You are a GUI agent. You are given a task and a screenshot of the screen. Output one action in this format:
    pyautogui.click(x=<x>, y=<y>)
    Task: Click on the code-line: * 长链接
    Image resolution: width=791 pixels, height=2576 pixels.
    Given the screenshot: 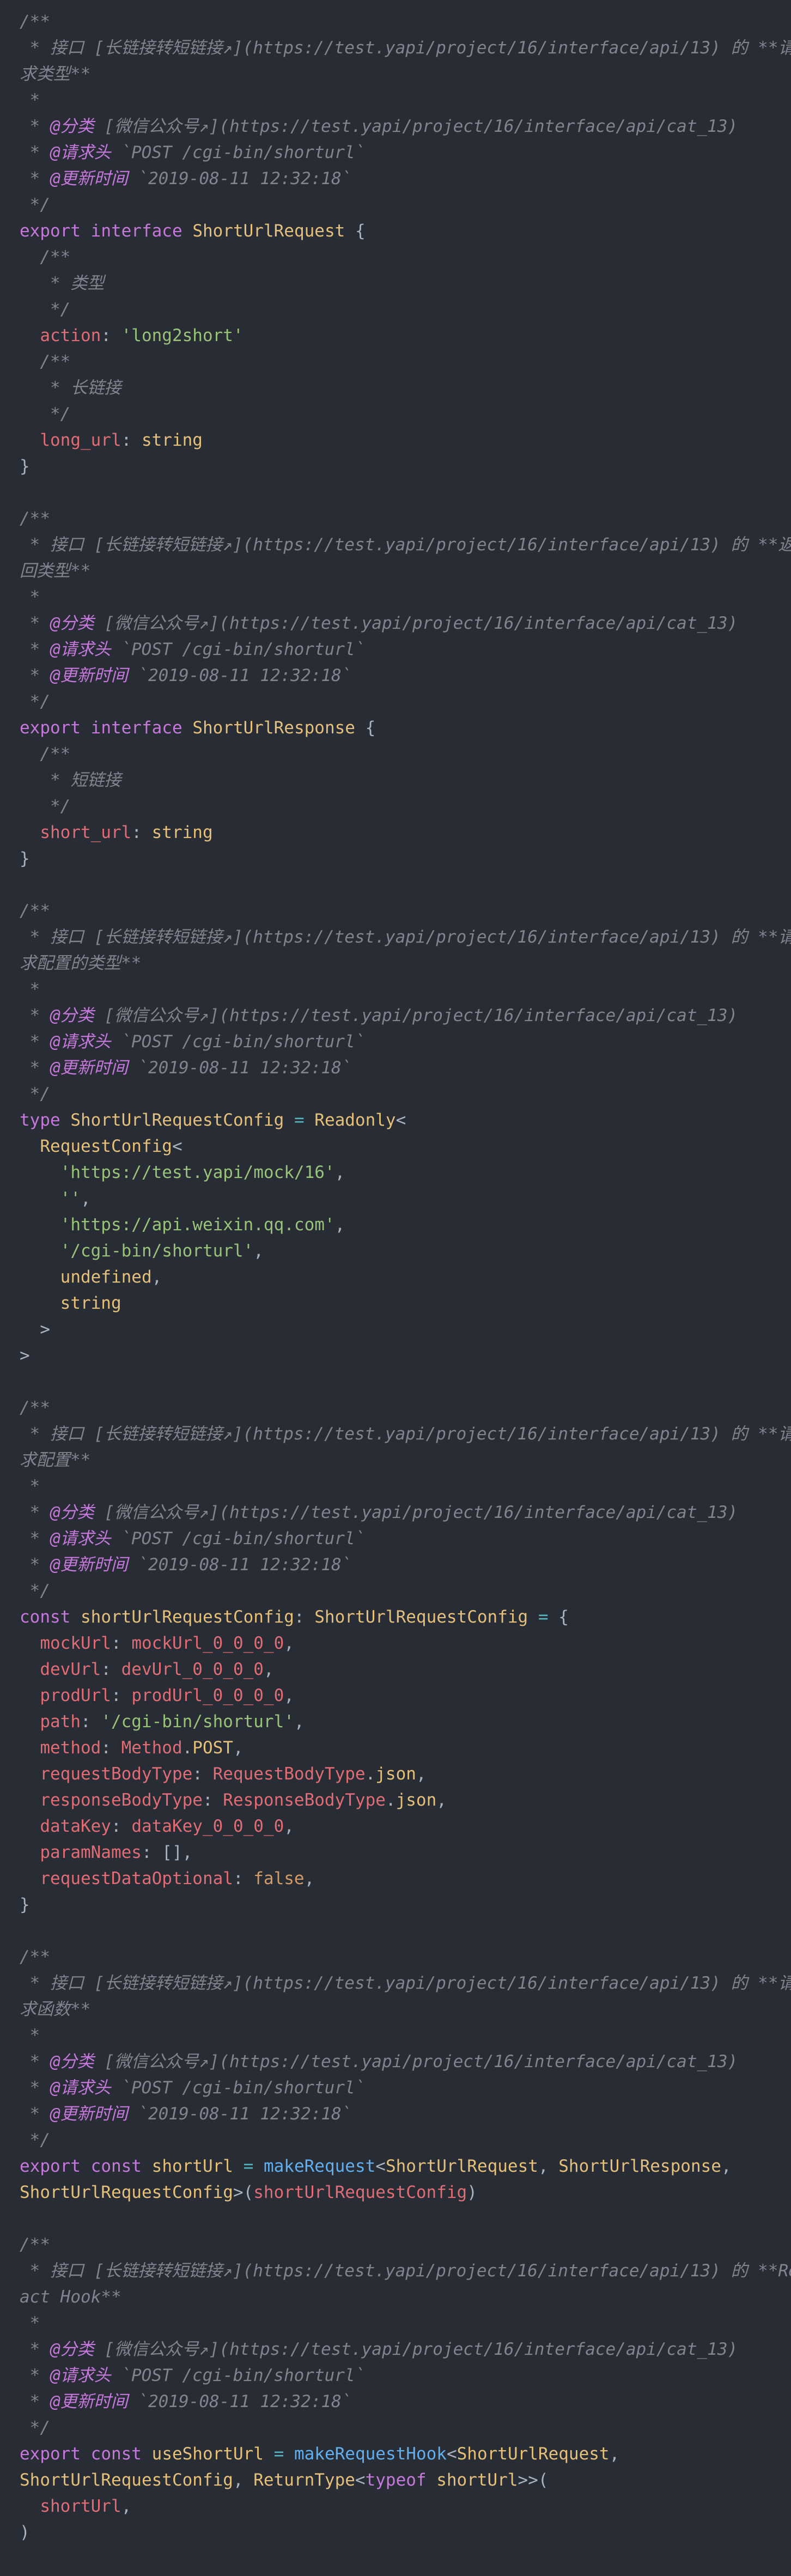 What is the action you would take?
    pyautogui.click(x=395, y=388)
    